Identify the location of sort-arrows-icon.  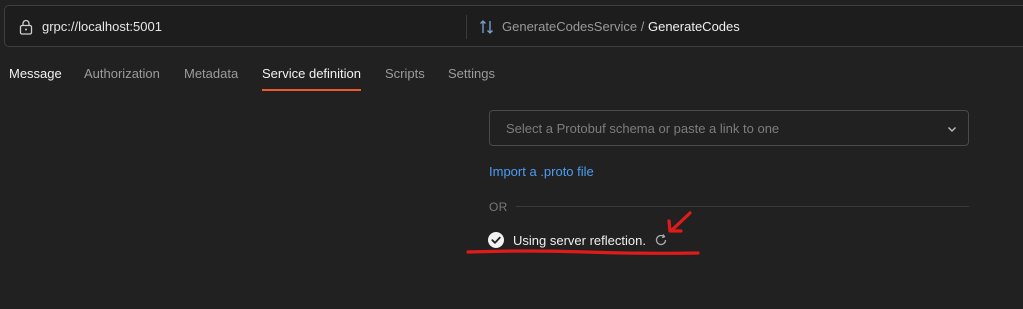
(486, 27).